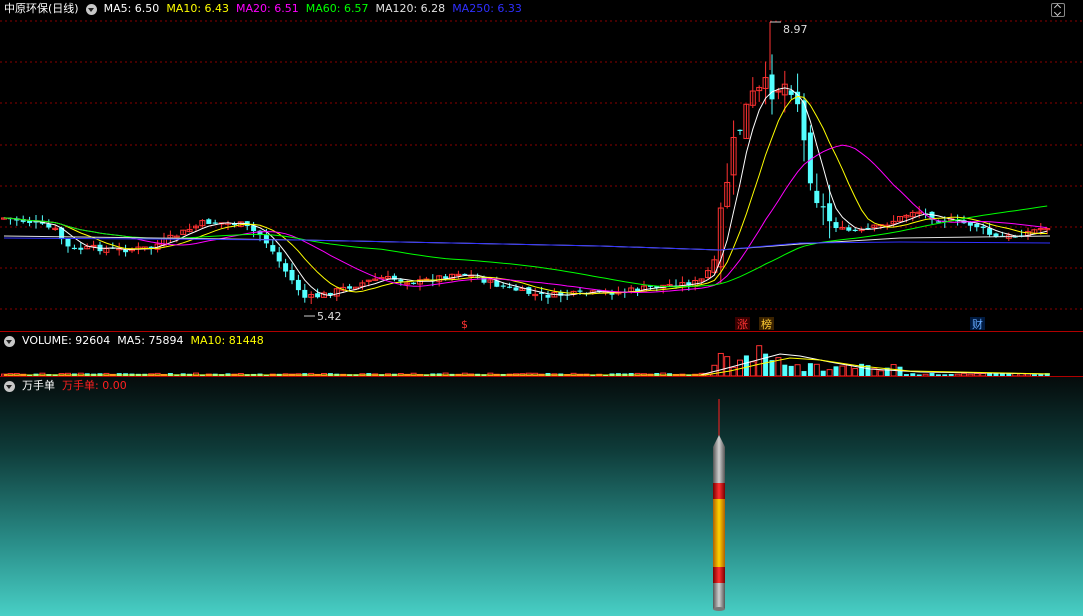 The width and height of the screenshot is (1083, 616). What do you see at coordinates (150, 340) in the screenshot?
I see `volume-ma5: MA5: 75894` at bounding box center [150, 340].